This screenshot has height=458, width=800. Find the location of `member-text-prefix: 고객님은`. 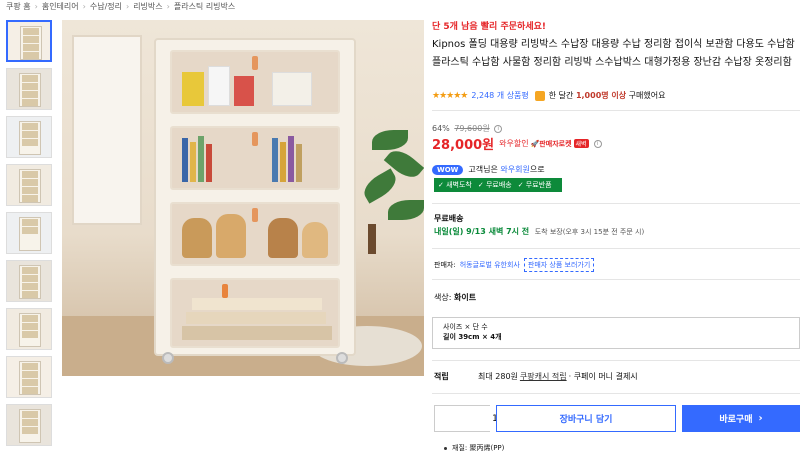

member-text-prefix: 고객님은 is located at coordinates (483, 169).